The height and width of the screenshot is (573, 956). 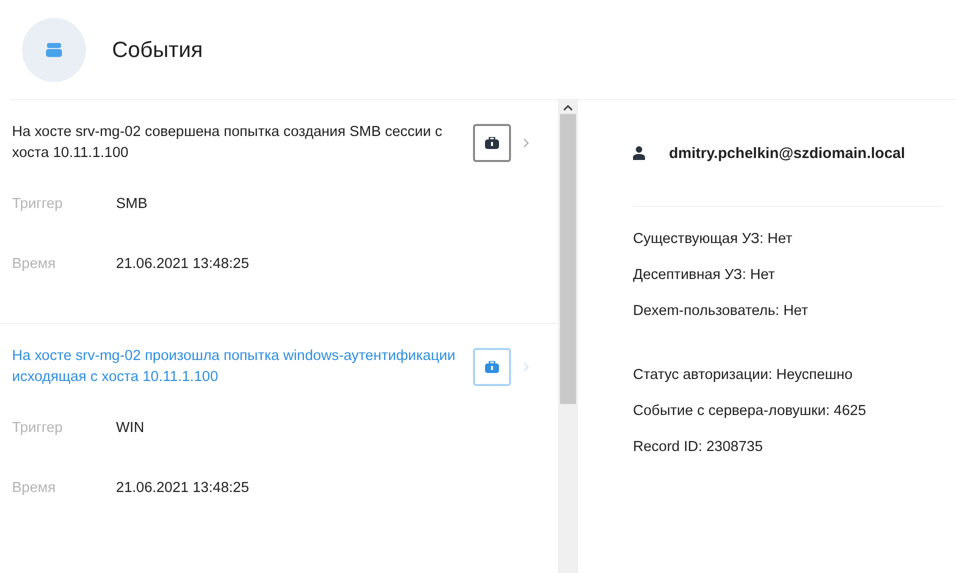 What do you see at coordinates (568, 259) in the screenshot?
I see `scroll-thumb` at bounding box center [568, 259].